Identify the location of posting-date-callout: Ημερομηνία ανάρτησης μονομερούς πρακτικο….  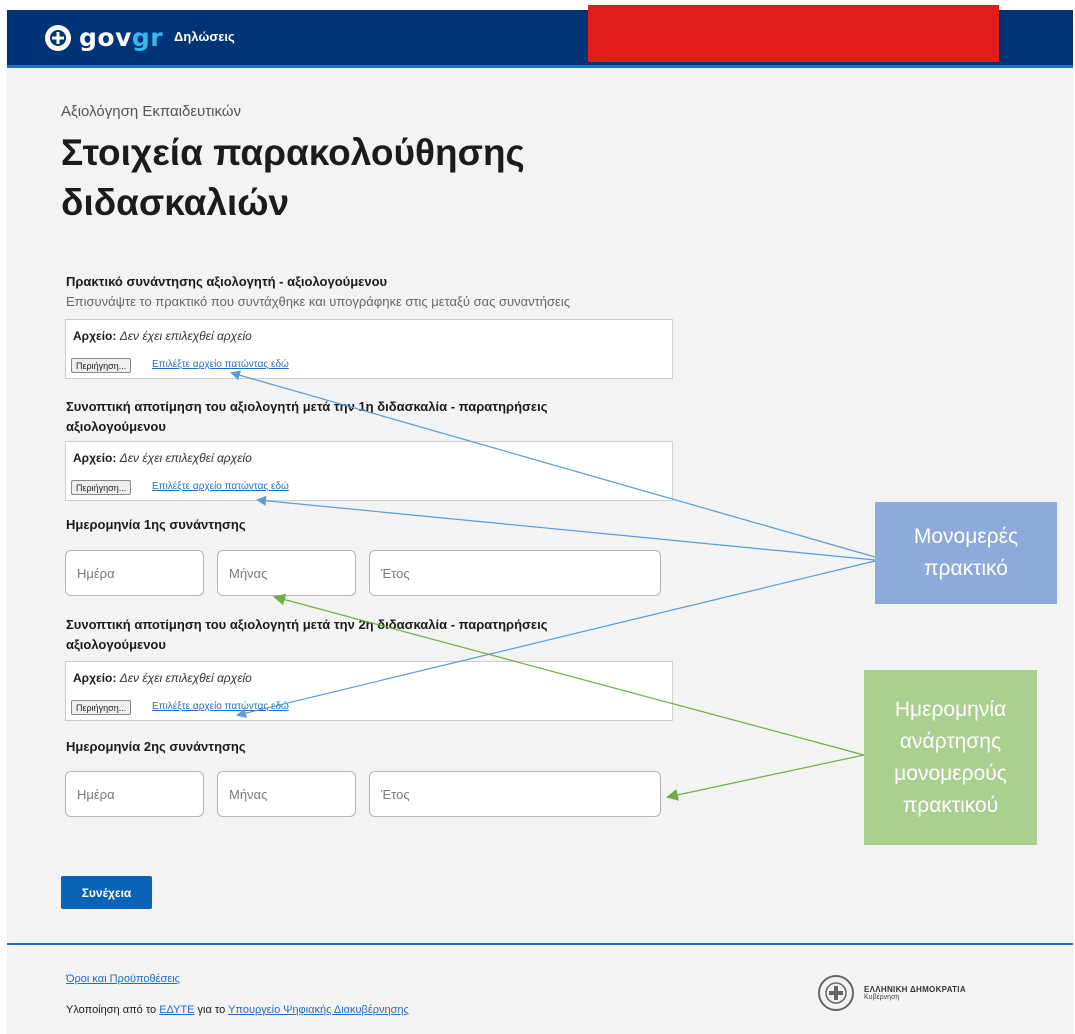
(950, 757).